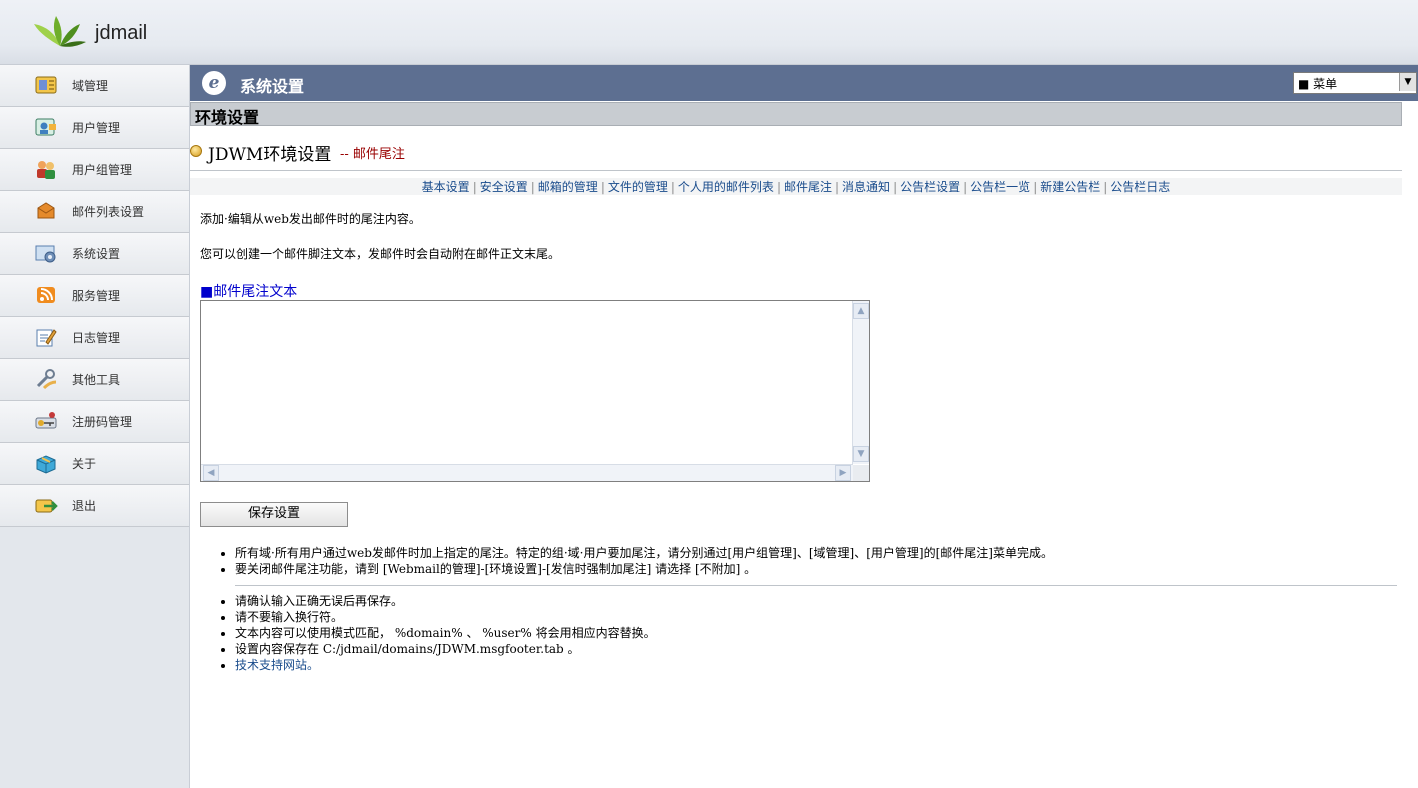 Image resolution: width=1418 pixels, height=788 pixels. What do you see at coordinates (214, 83) in the screenshot?
I see `e-logo-icon: e` at bounding box center [214, 83].